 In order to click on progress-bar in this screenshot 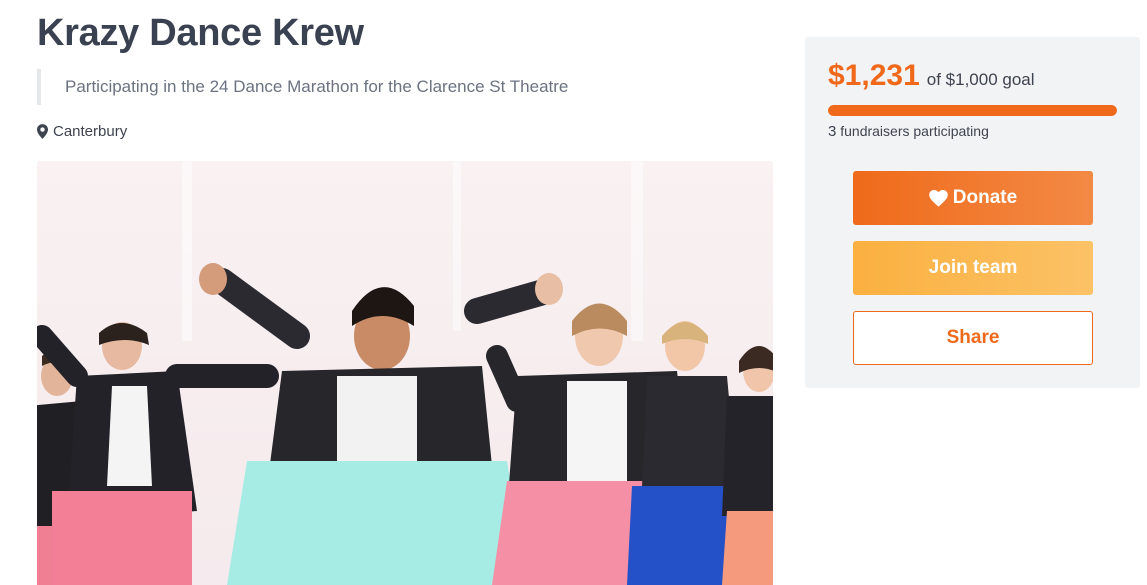, I will do `click(972, 110)`.